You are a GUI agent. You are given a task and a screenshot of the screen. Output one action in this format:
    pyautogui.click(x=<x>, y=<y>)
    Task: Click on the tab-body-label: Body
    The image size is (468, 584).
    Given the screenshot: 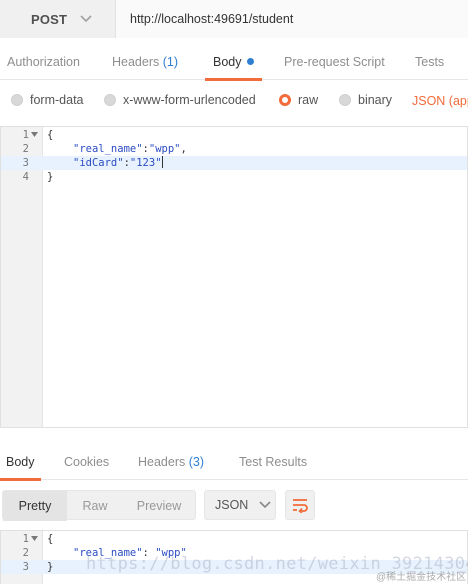 What is the action you would take?
    pyautogui.click(x=227, y=62)
    